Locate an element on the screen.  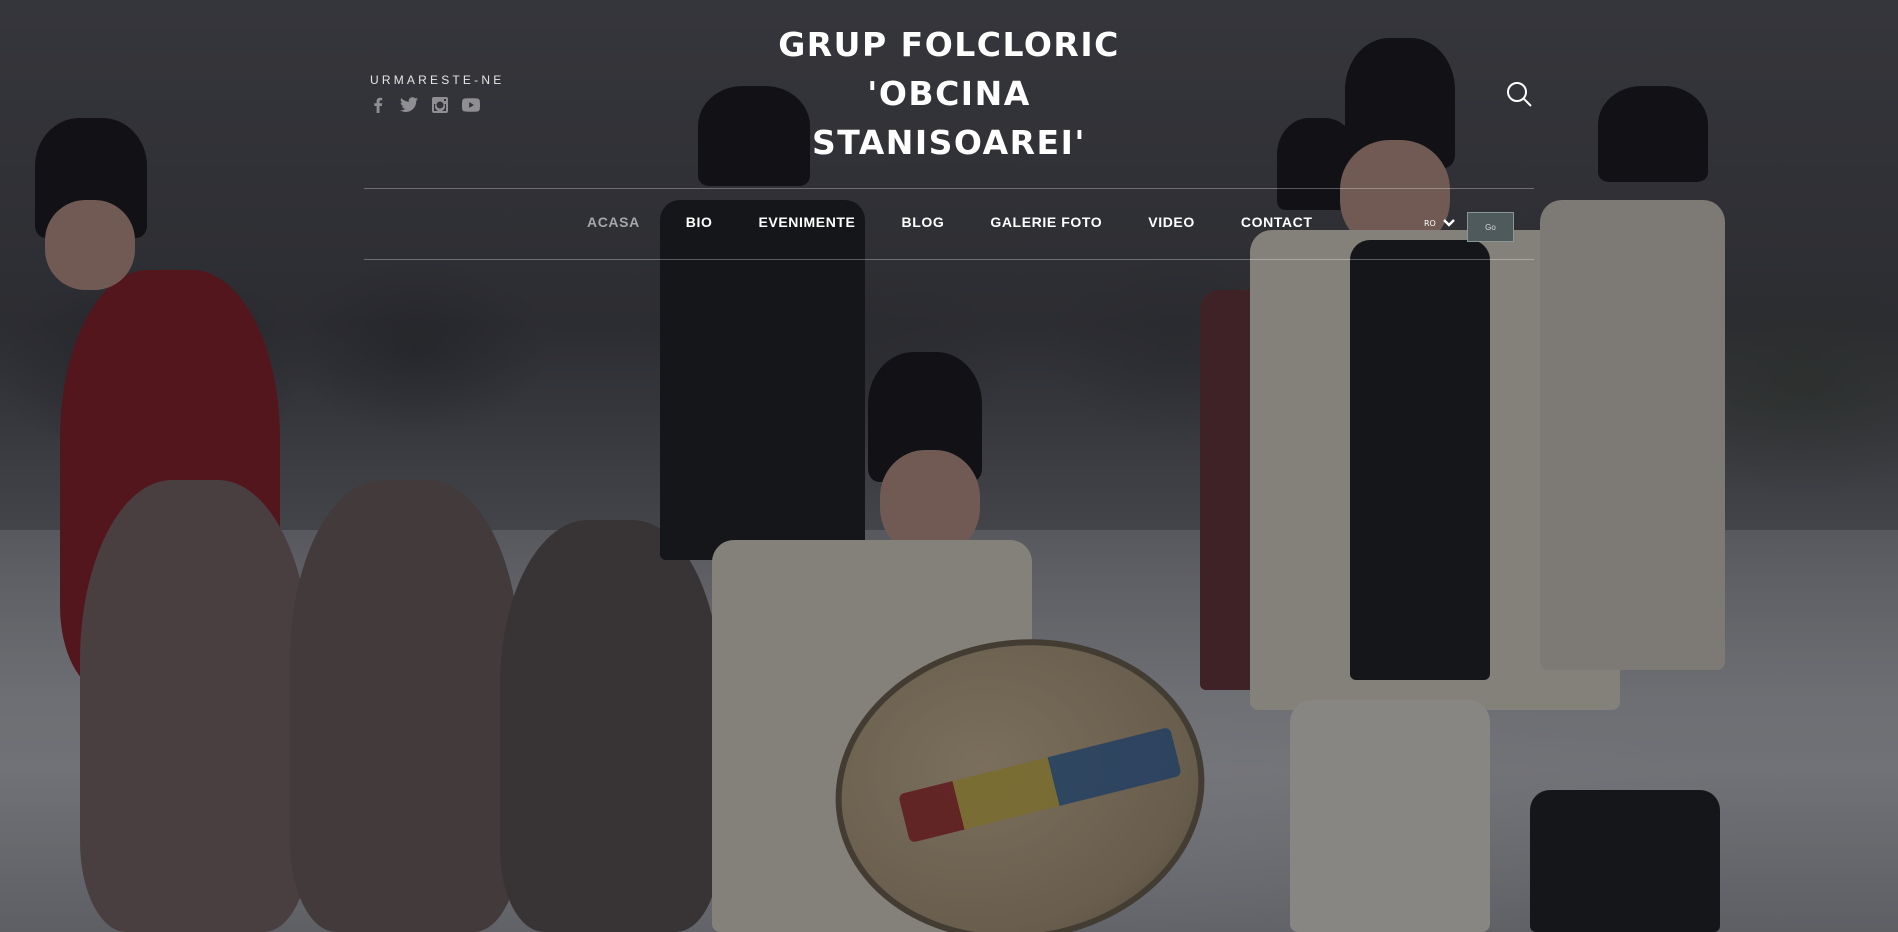
language-go-button: Go is located at coordinates (1490, 227).